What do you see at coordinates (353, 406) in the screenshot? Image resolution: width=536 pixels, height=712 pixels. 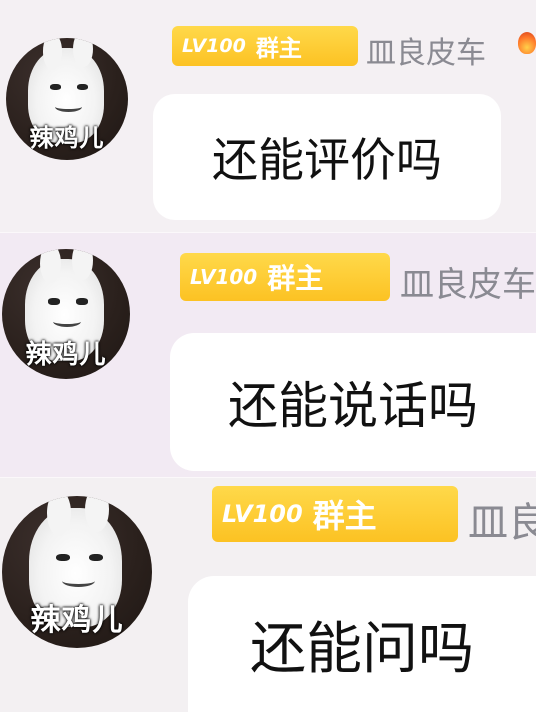 I see `message-text: 还能说话吗` at bounding box center [353, 406].